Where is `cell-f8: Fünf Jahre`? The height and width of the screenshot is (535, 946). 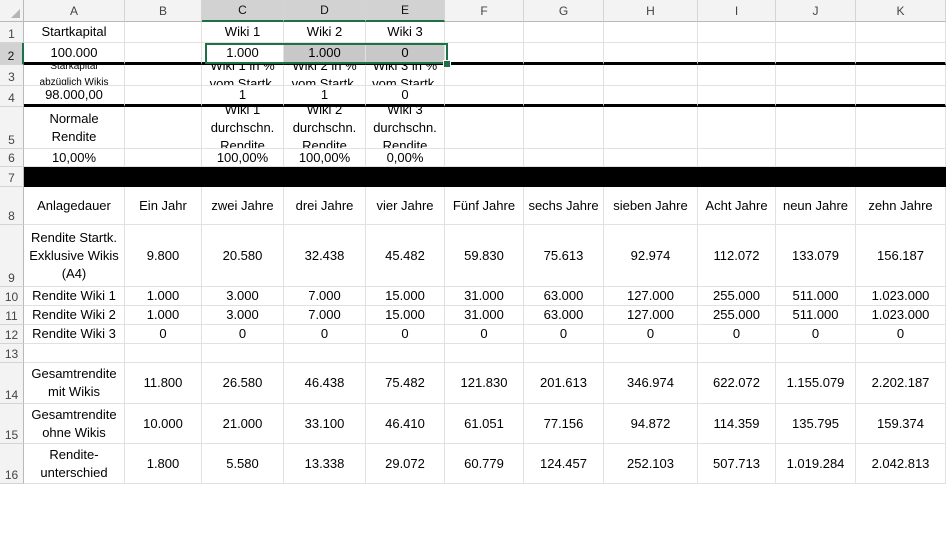 cell-f8: Fünf Jahre is located at coordinates (484, 206).